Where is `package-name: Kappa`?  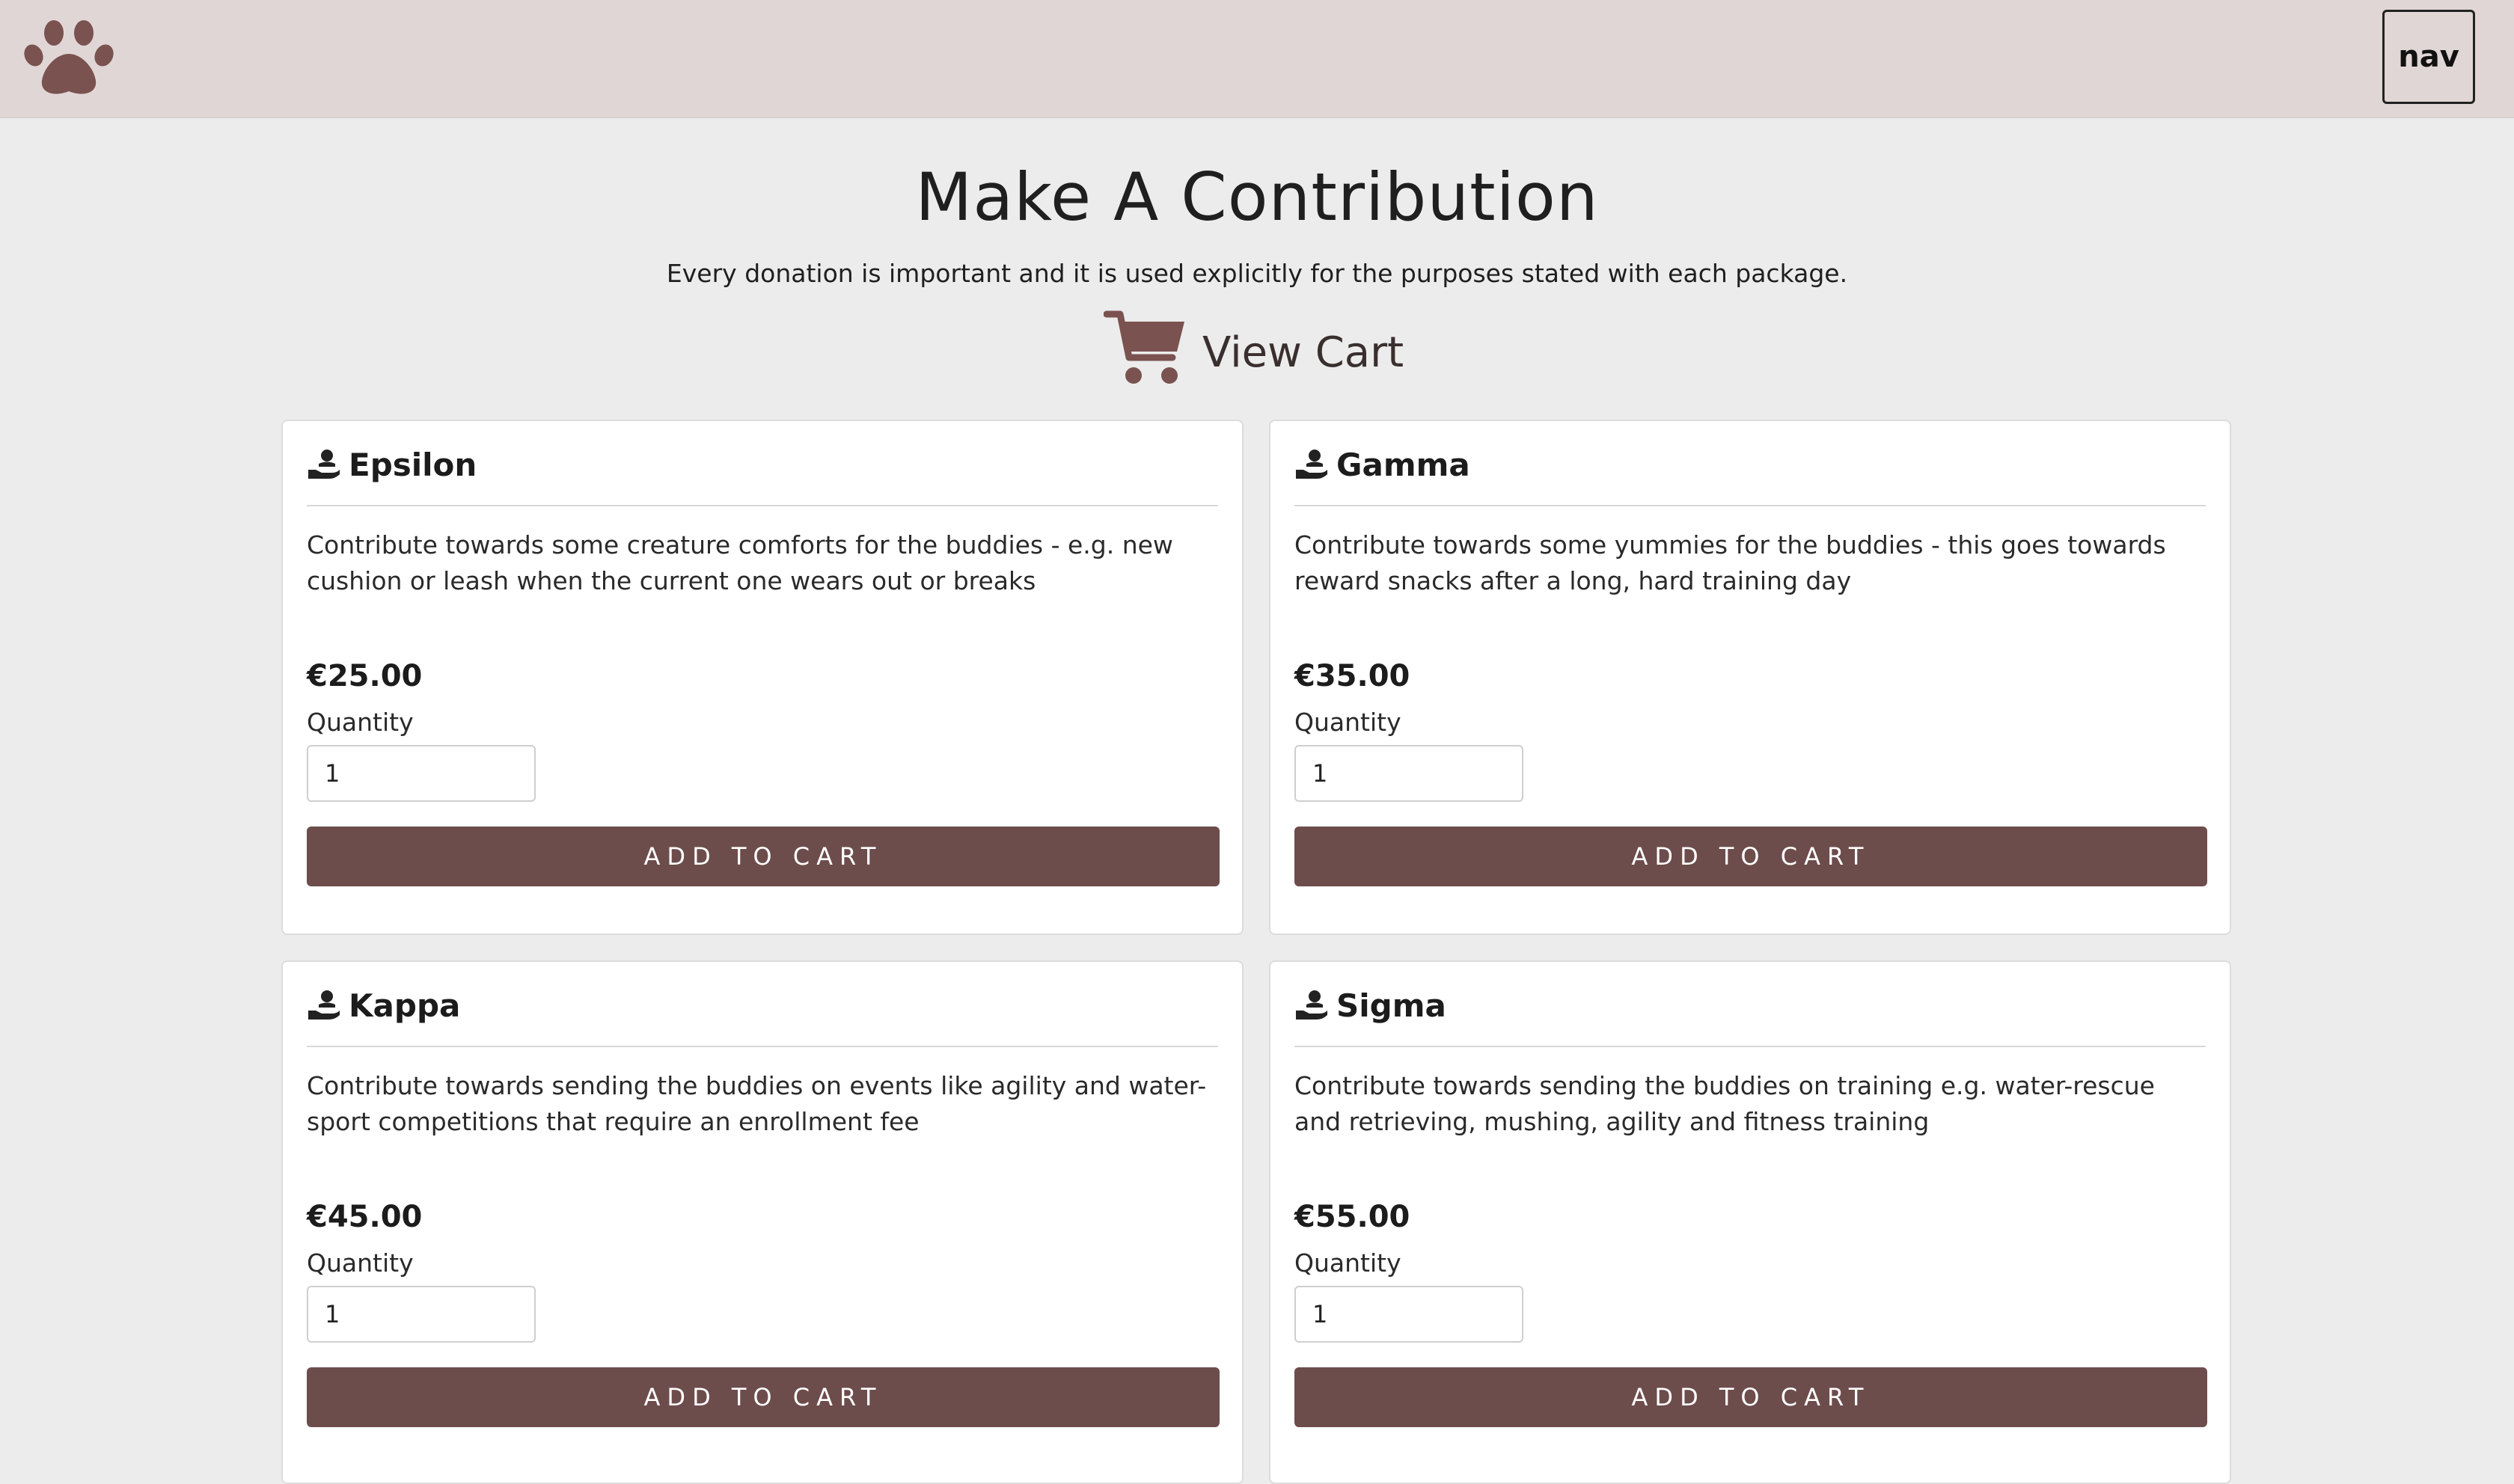
package-name: Kappa is located at coordinates (405, 1005).